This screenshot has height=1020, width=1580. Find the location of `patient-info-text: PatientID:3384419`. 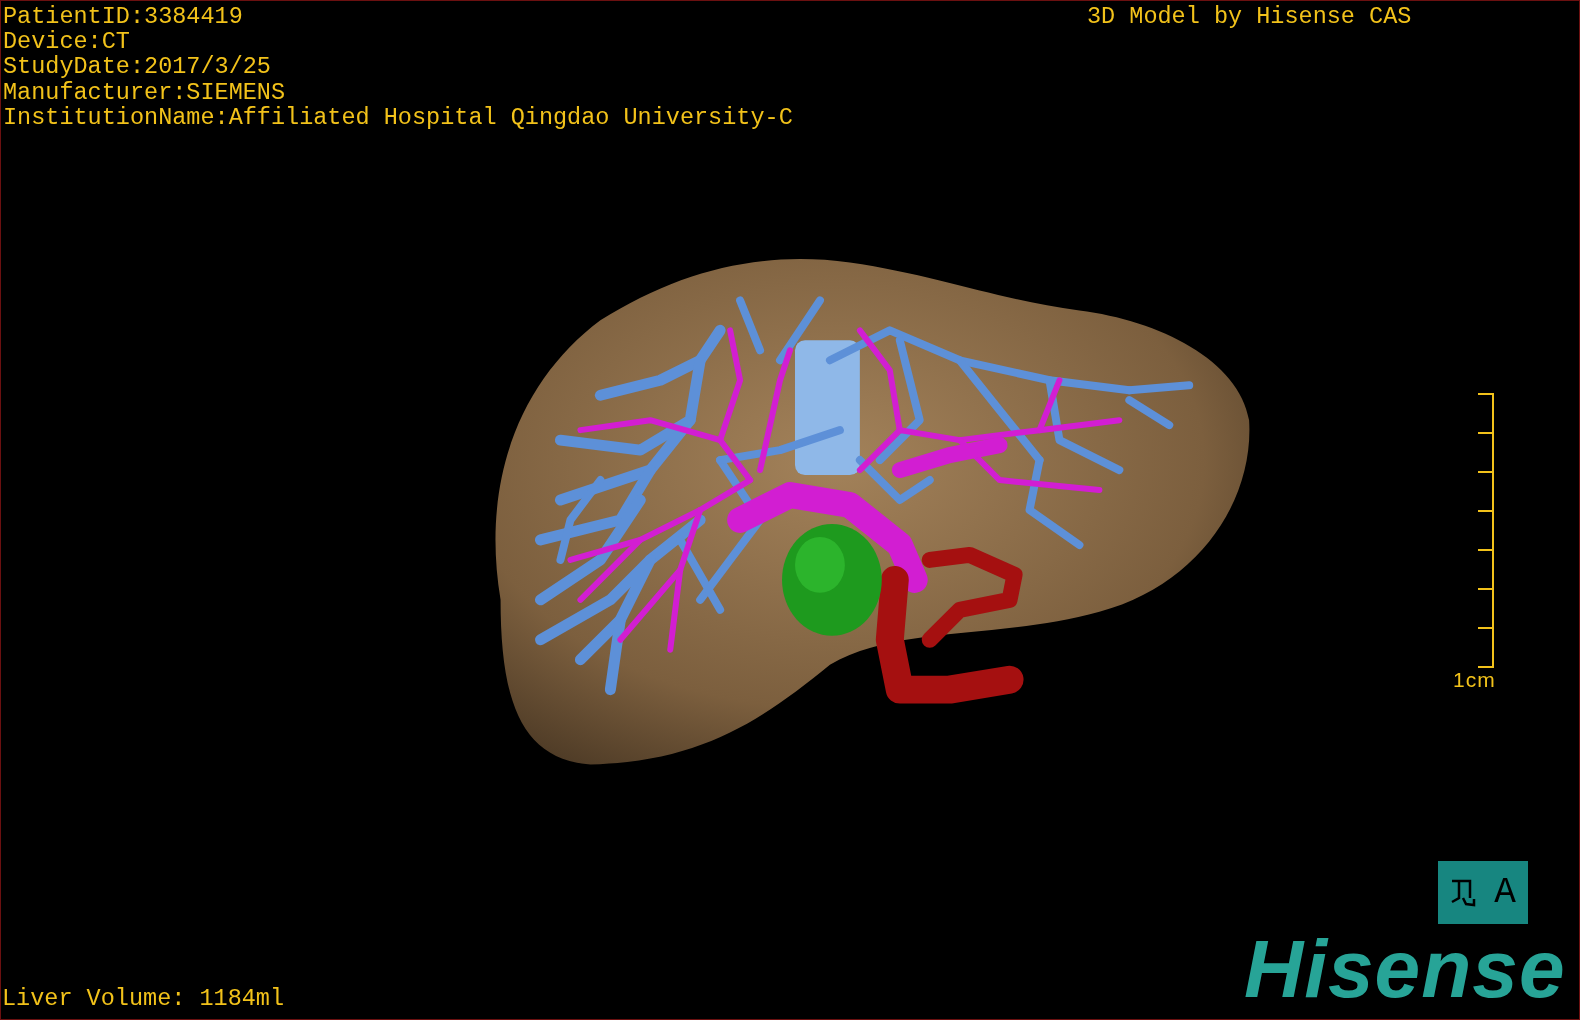

patient-info-text: PatientID:3384419 is located at coordinates (123, 17).